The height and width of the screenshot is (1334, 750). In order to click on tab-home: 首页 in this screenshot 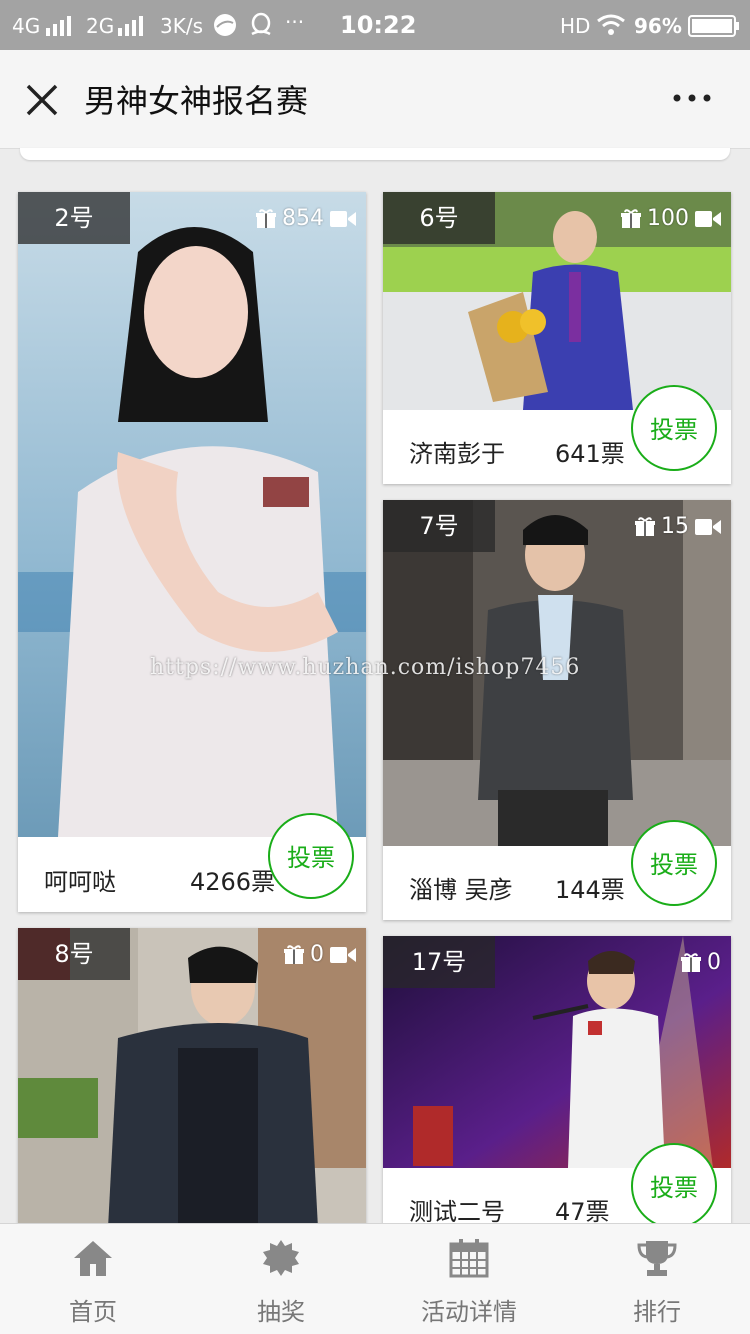, I will do `click(93, 1279)`.